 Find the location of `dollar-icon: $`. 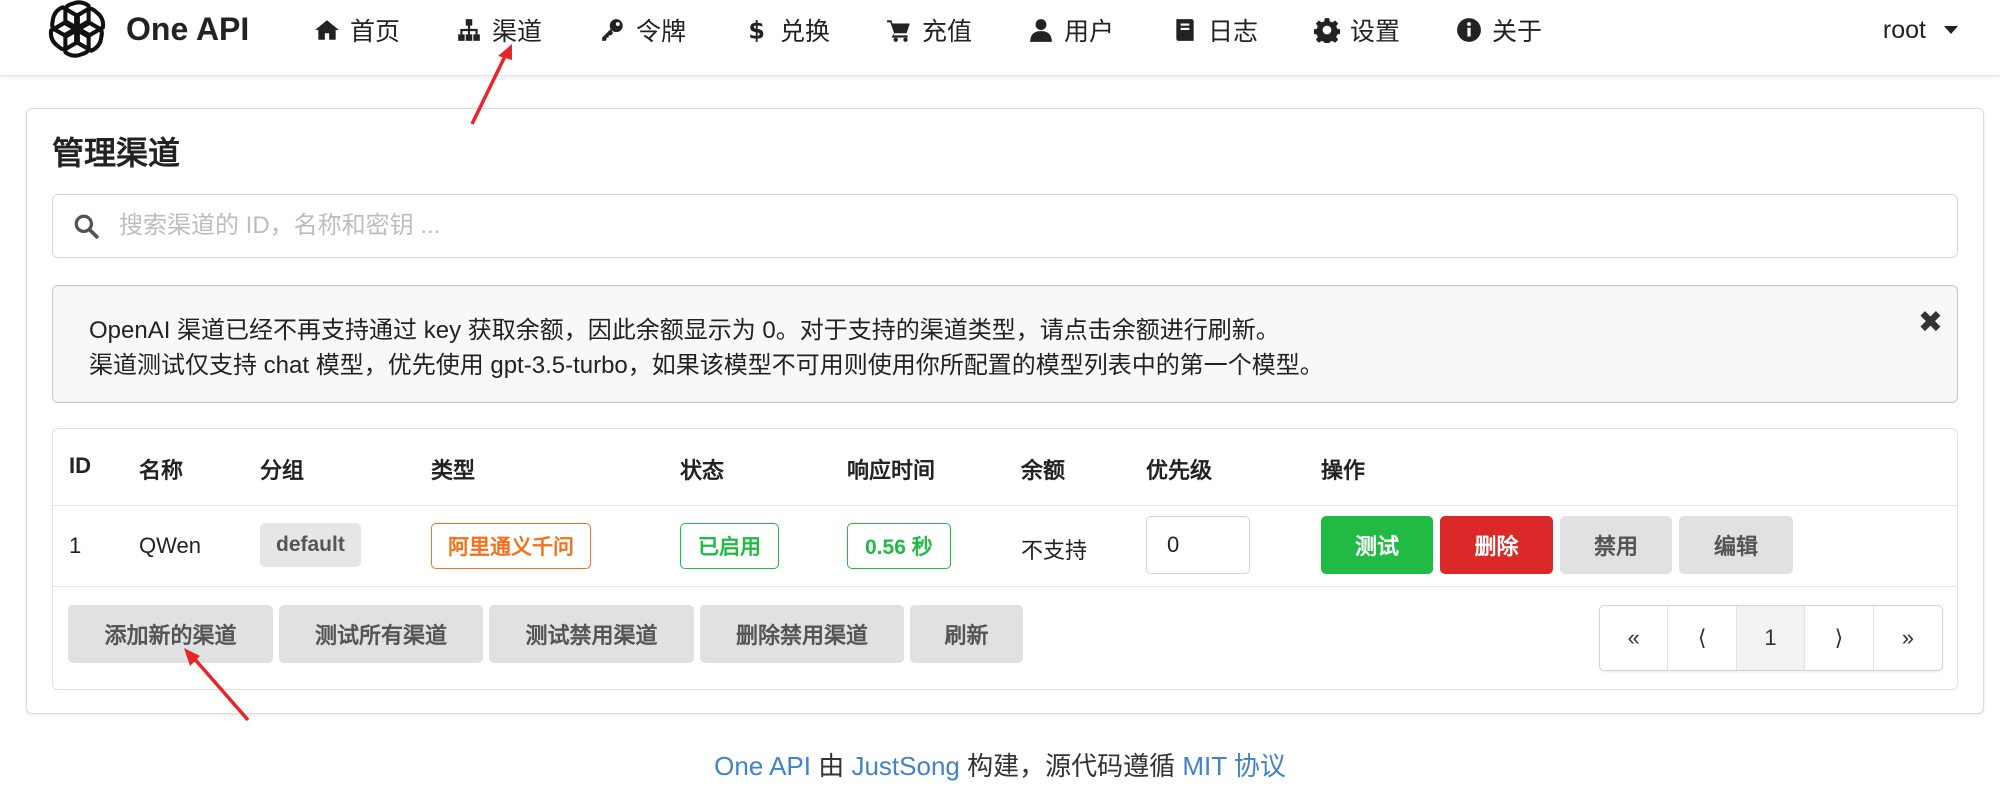

dollar-icon: $ is located at coordinates (756, 30).